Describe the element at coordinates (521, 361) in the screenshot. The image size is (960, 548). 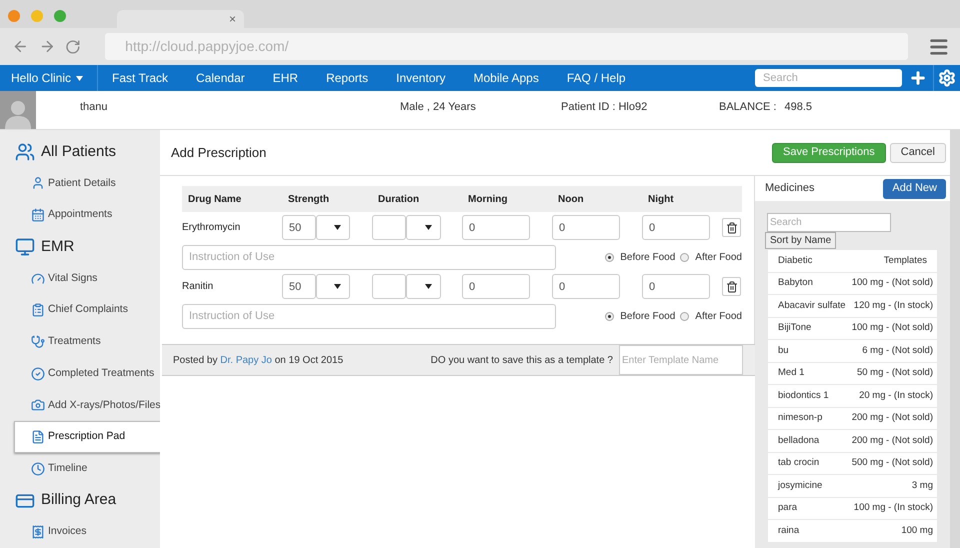
I see `template-question: DO you want to save this as a template ?` at that location.